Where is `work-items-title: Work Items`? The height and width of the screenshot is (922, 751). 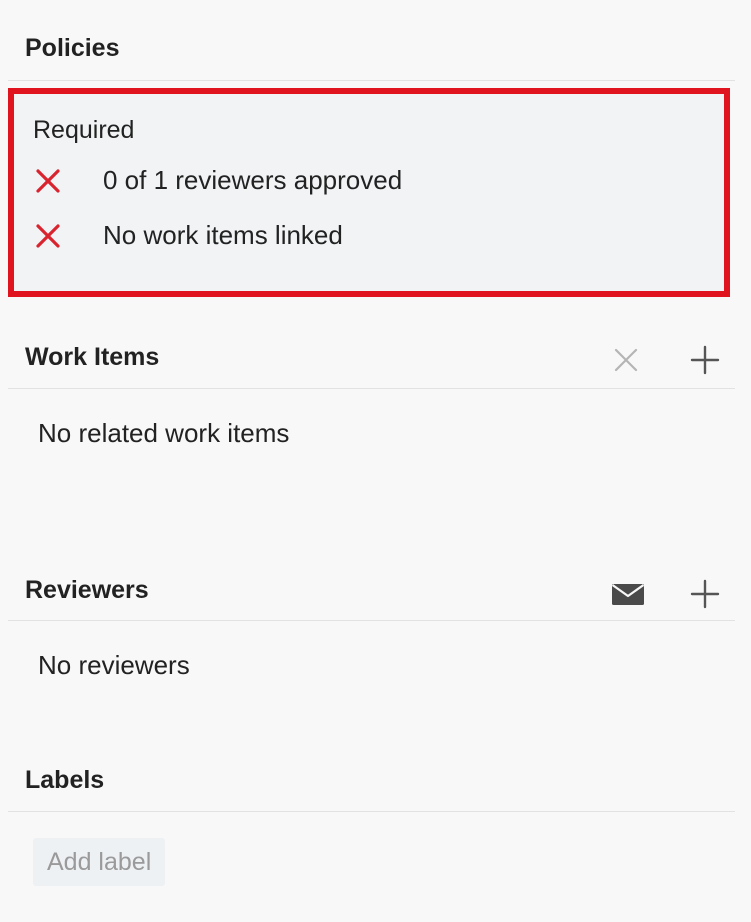 work-items-title: Work Items is located at coordinates (92, 357).